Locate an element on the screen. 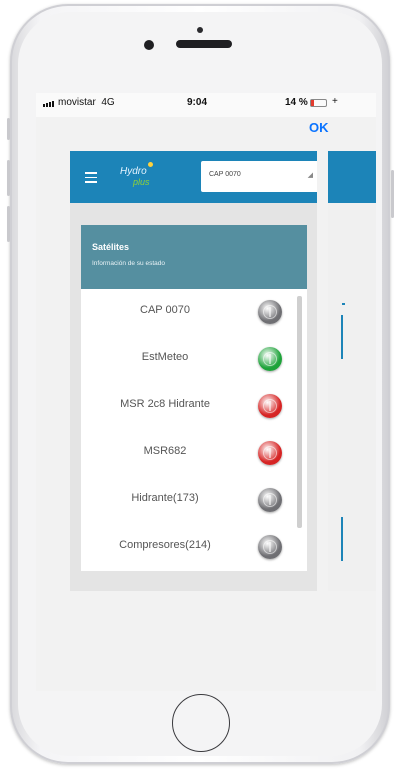 The height and width of the screenshot is (769, 401). satellite-name: MSR 2c8 Hidrante is located at coordinates (165, 404).